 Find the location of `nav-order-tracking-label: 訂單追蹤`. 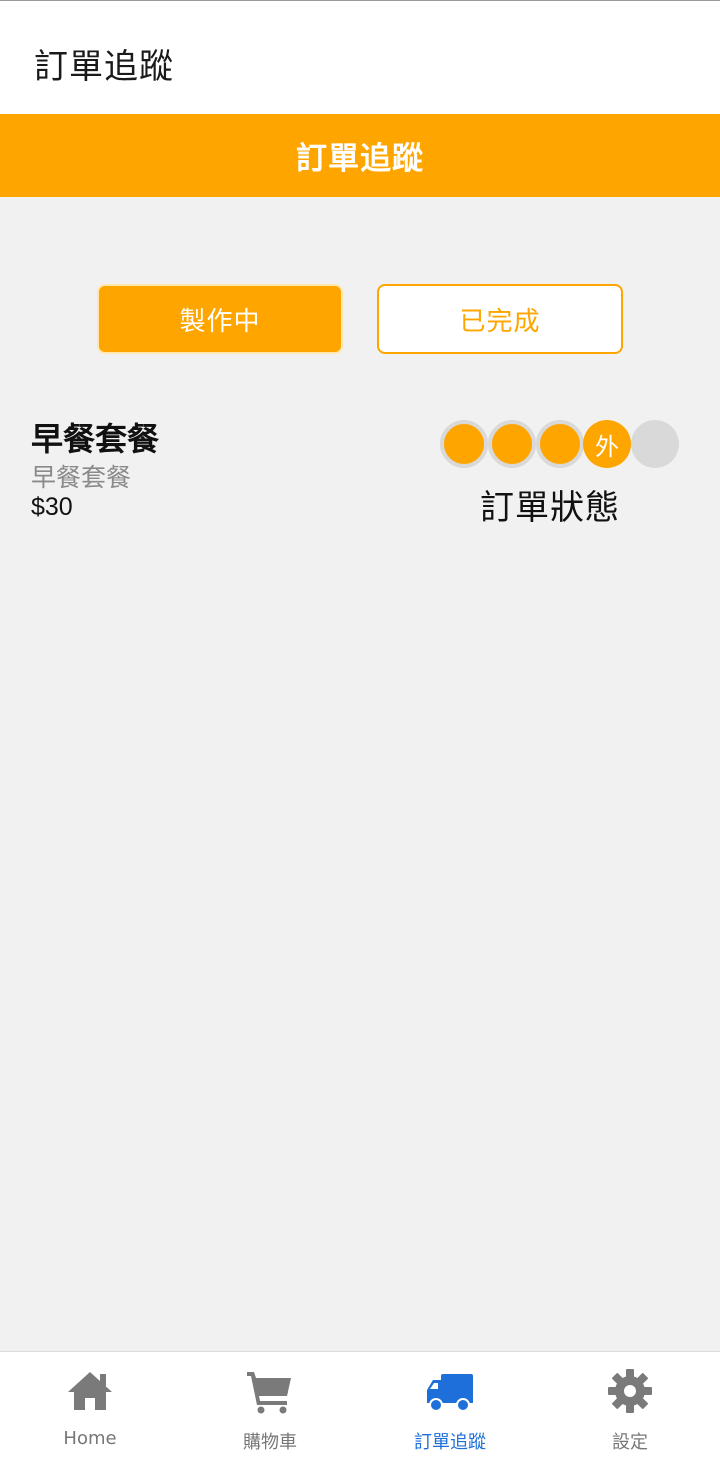

nav-order-tracking-label: 訂單追蹤 is located at coordinates (450, 1442).